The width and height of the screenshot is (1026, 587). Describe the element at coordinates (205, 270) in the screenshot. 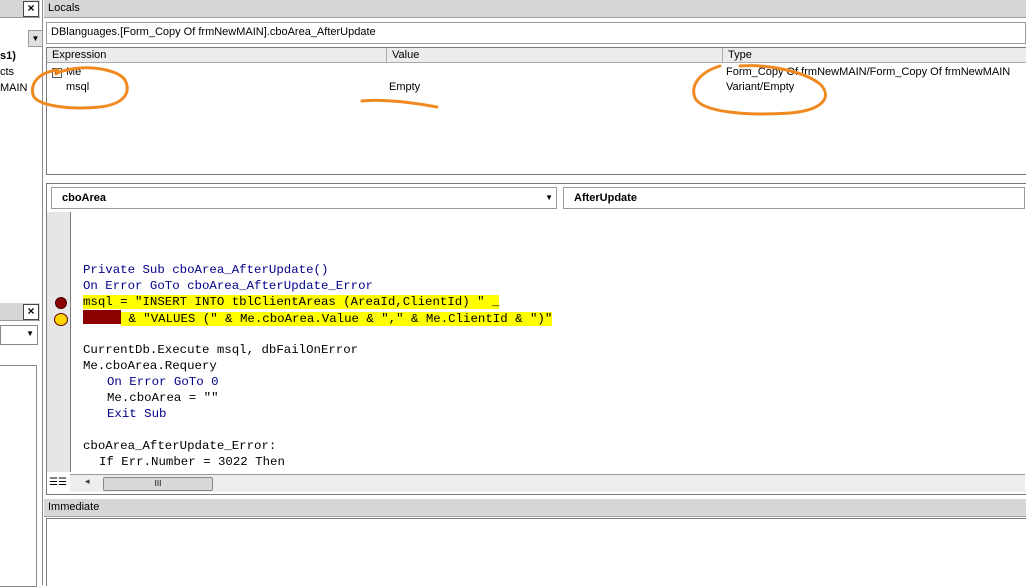

I see `code-line: Private Sub cboArea_AfterUpdate()` at that location.